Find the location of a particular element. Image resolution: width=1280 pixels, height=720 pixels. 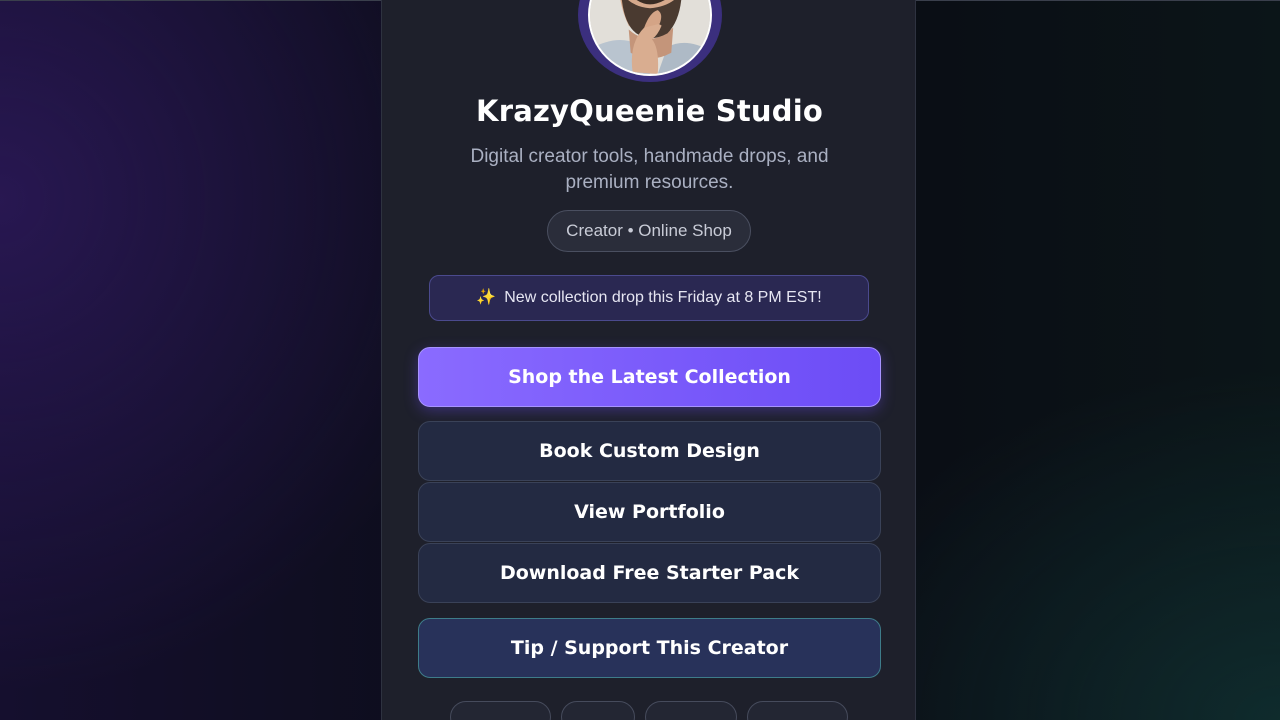

avatar is located at coordinates (650, 38).